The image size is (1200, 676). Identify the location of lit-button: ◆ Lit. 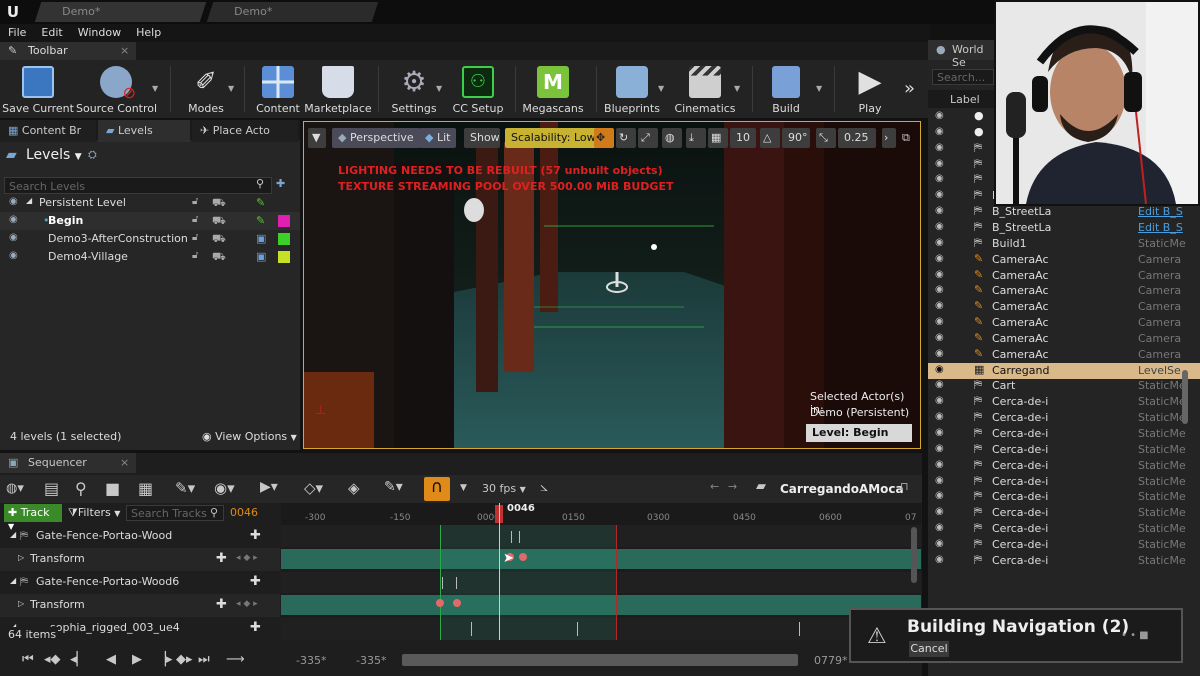
(438, 138).